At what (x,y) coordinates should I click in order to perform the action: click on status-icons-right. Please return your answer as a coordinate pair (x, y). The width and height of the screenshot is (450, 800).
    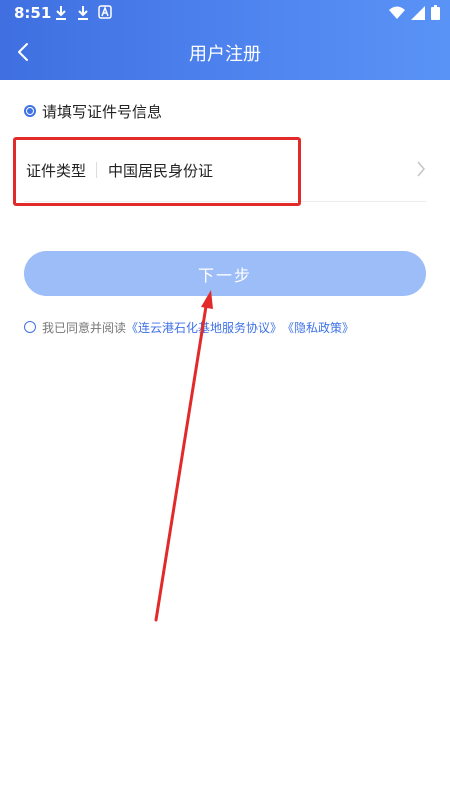
    Looking at the image, I should click on (414, 14).